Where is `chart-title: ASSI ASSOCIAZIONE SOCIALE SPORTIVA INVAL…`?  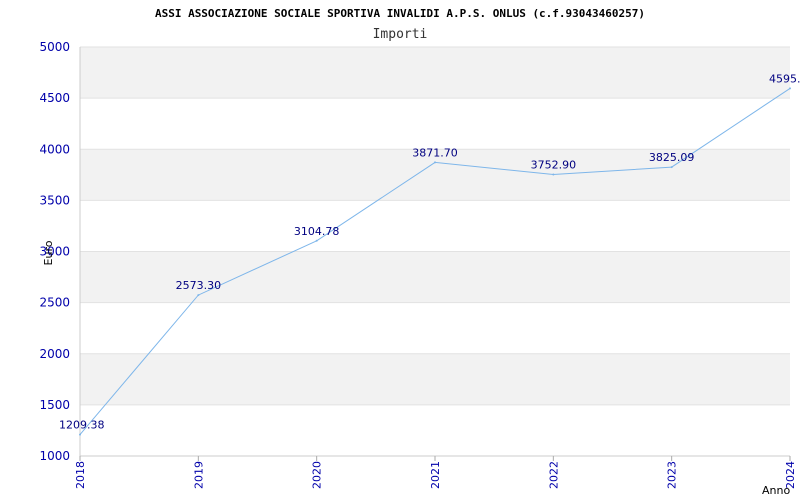 chart-title: ASSI ASSOCIAZIONE SOCIALE SPORTIVA INVAL… is located at coordinates (400, 13).